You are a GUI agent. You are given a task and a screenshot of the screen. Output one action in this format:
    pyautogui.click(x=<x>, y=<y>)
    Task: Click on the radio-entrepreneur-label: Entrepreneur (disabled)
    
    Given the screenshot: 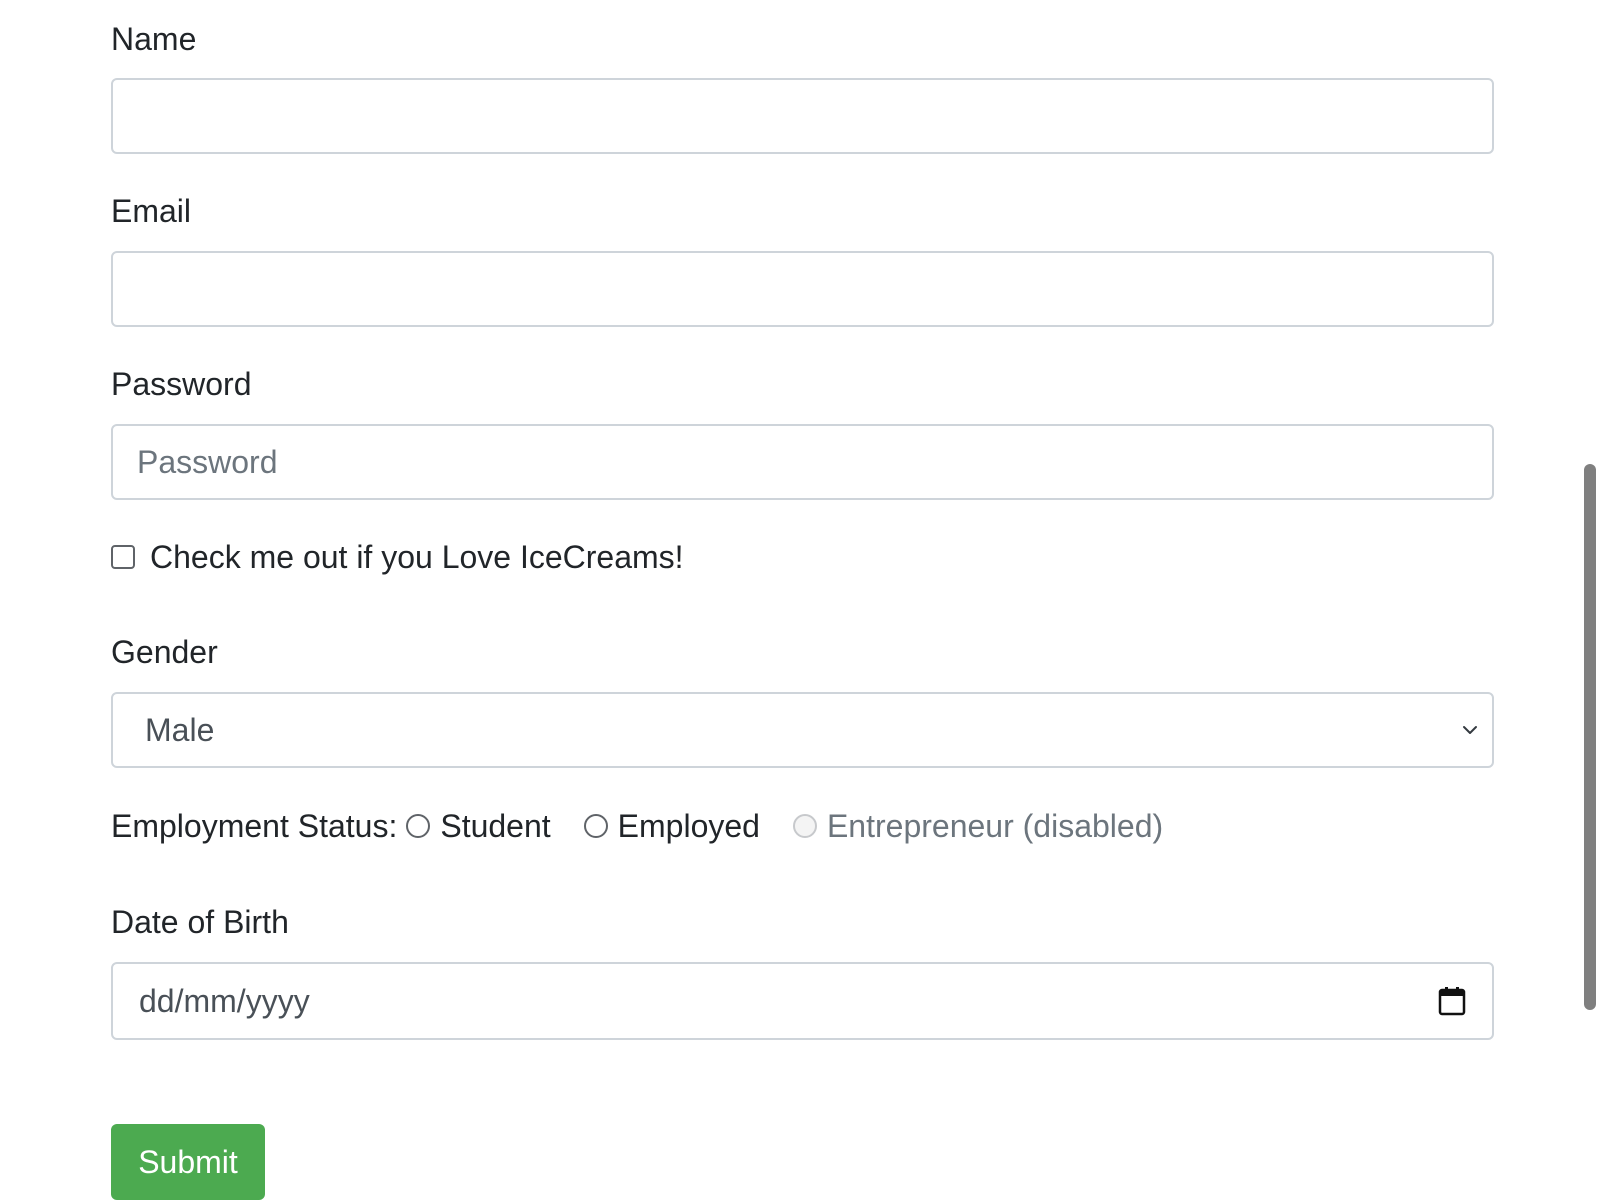 What is the action you would take?
    pyautogui.click(x=995, y=826)
    